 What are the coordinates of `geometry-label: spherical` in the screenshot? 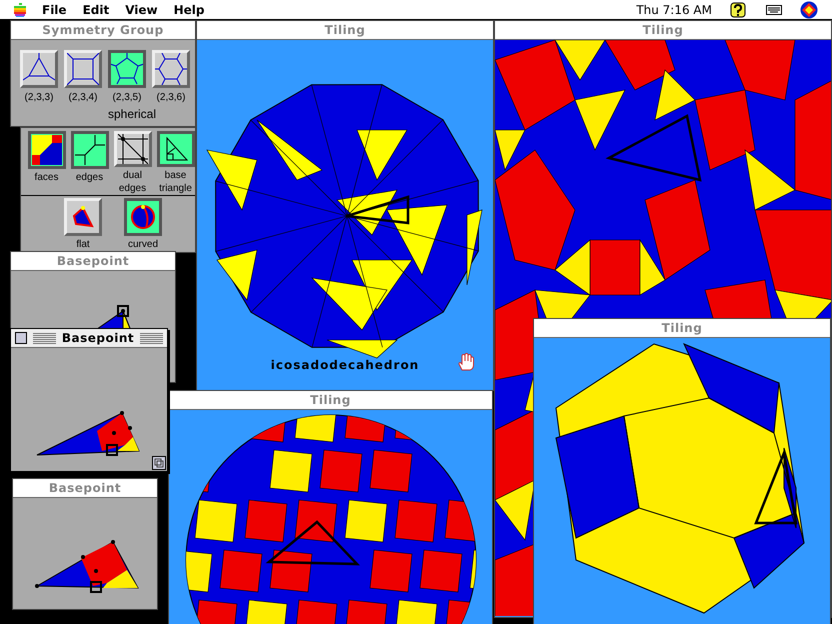 It's located at (132, 114).